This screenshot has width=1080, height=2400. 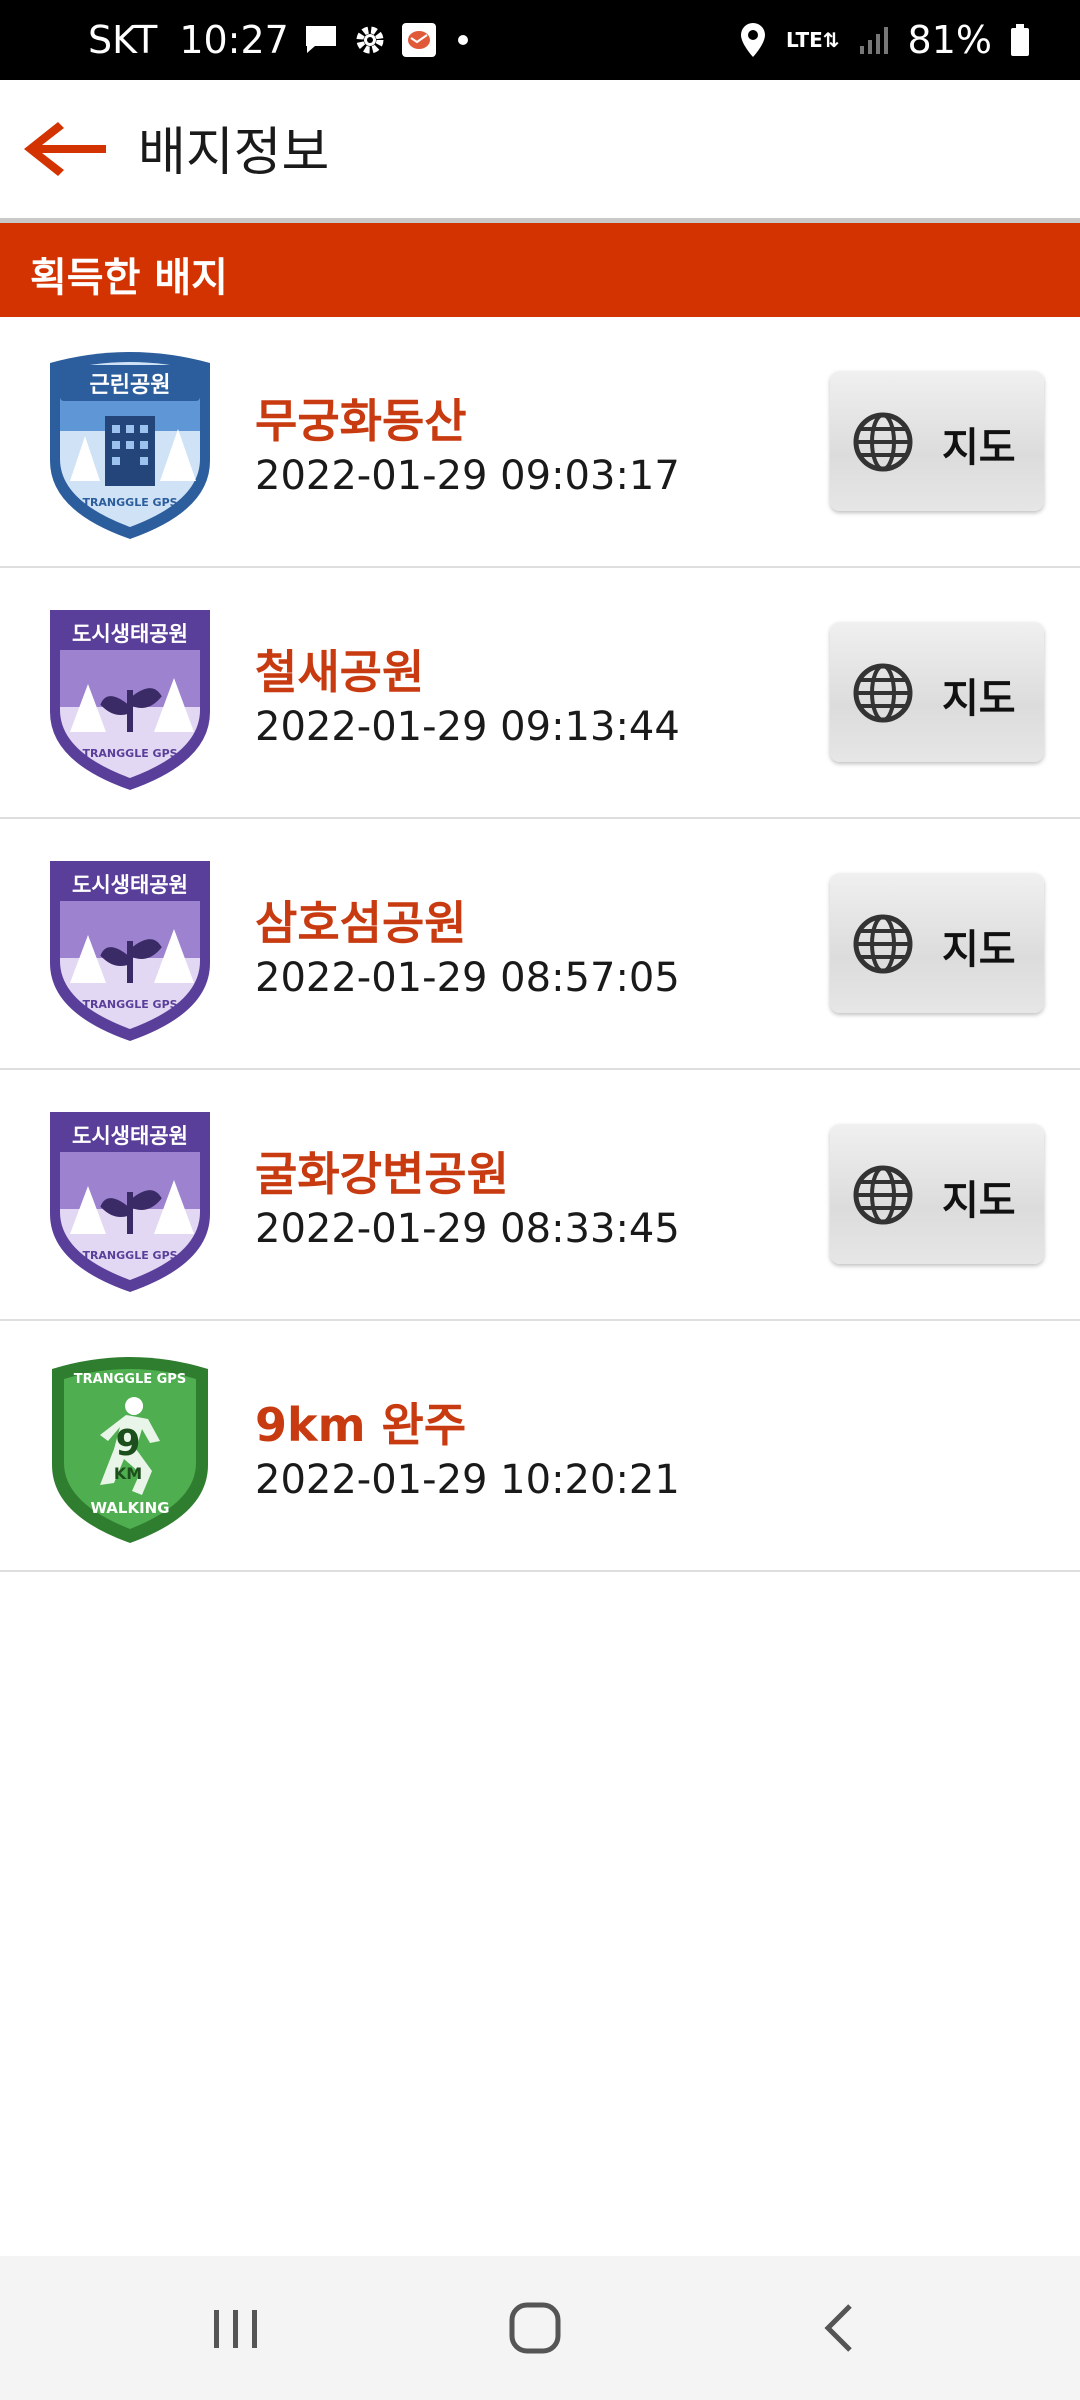 I want to click on recents-button, so click(x=236, y=2328).